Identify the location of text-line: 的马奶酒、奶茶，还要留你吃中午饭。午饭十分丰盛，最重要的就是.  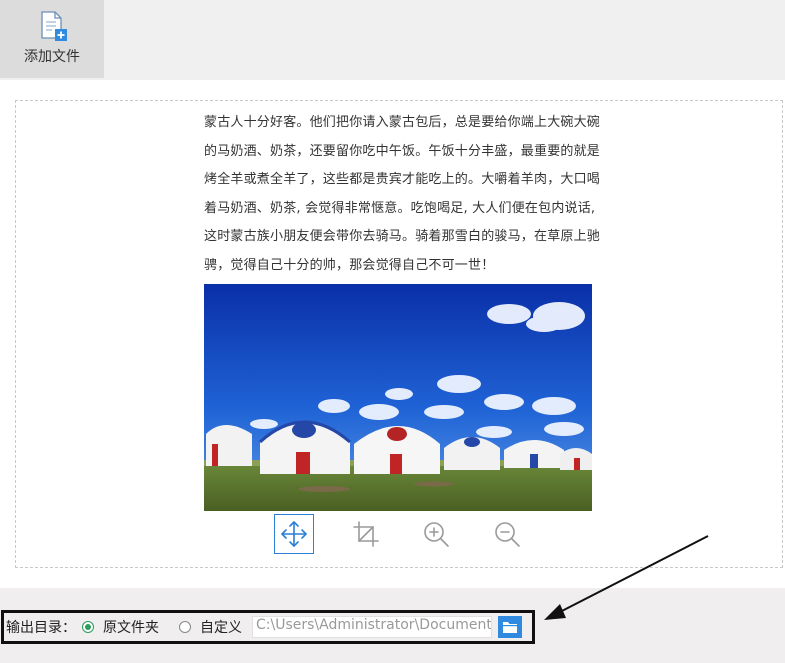
(402, 151).